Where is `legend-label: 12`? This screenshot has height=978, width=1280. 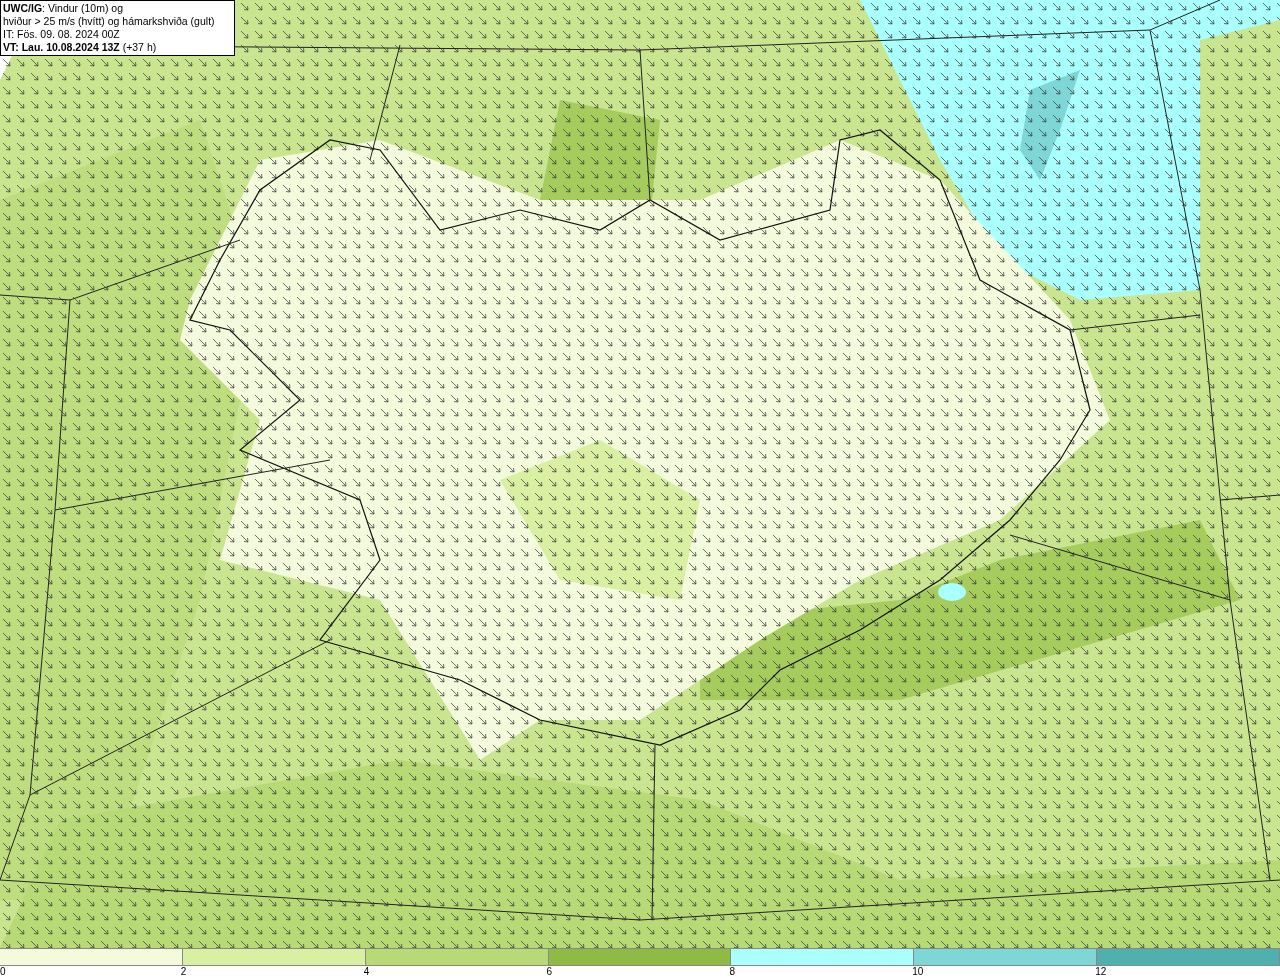 legend-label: 12 is located at coordinates (1101, 971).